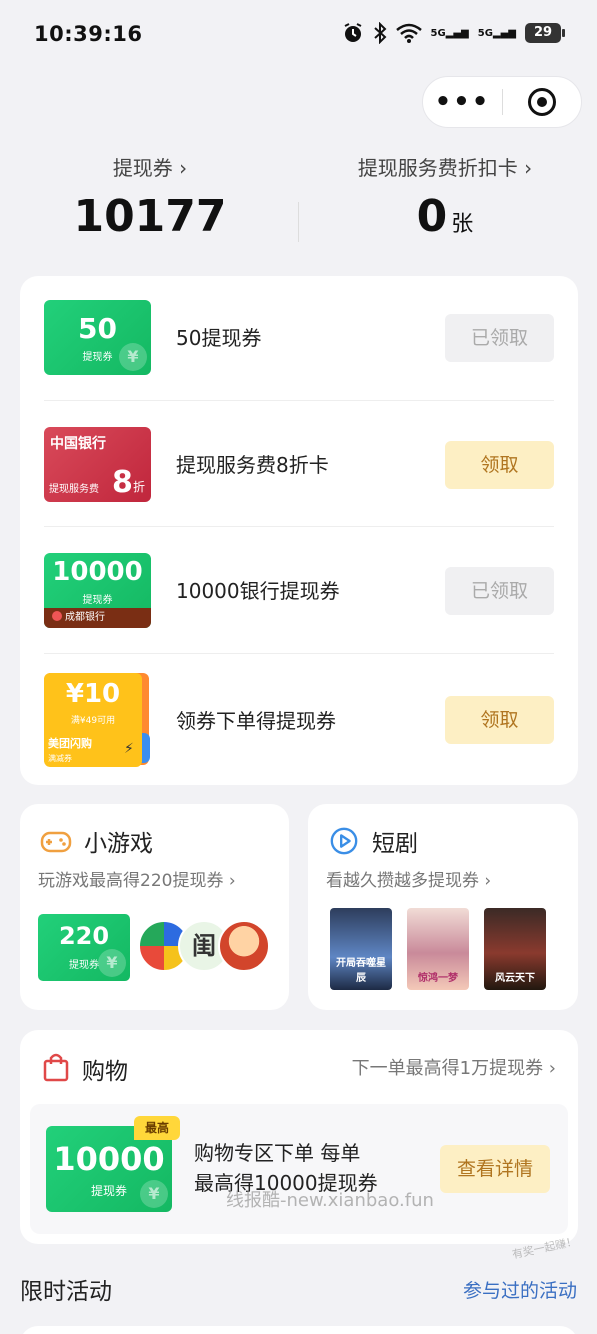  I want to click on cdb-strip: 成都银行, so click(97, 618).